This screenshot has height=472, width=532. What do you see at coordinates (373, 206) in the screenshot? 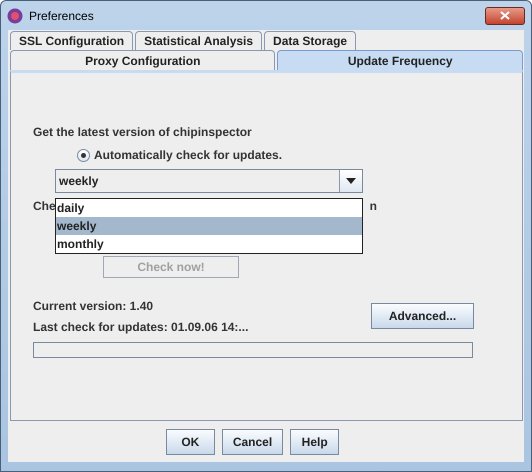
I see `option-text: n` at bounding box center [373, 206].